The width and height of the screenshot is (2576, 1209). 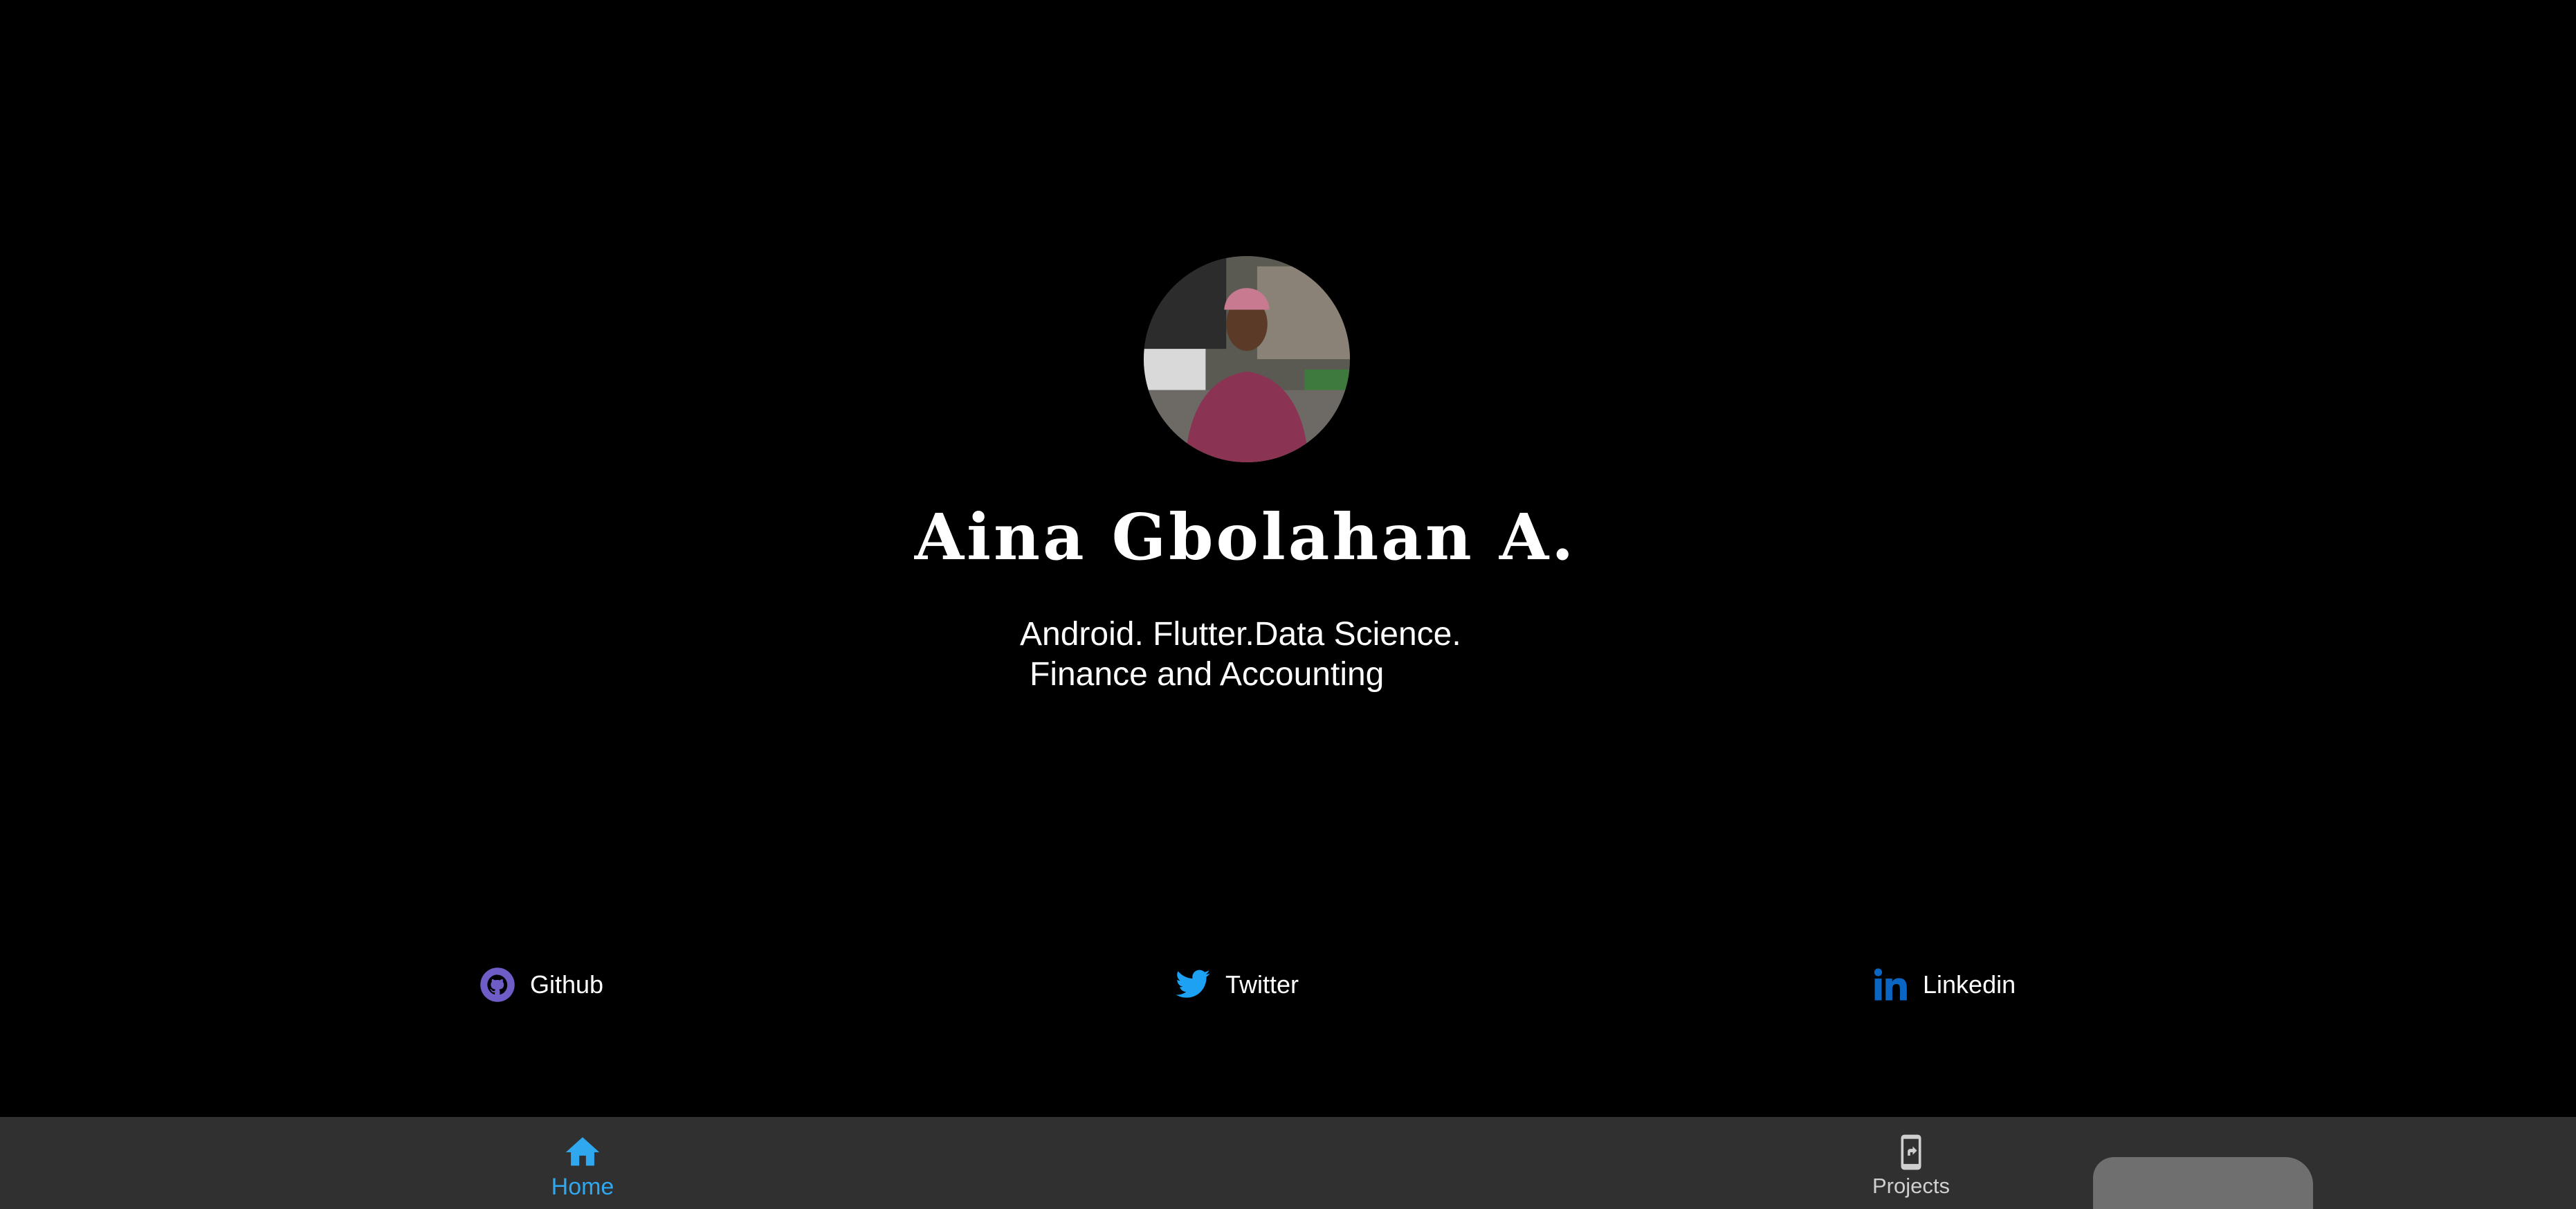 What do you see at coordinates (1911, 1152) in the screenshot?
I see `projects-icon` at bounding box center [1911, 1152].